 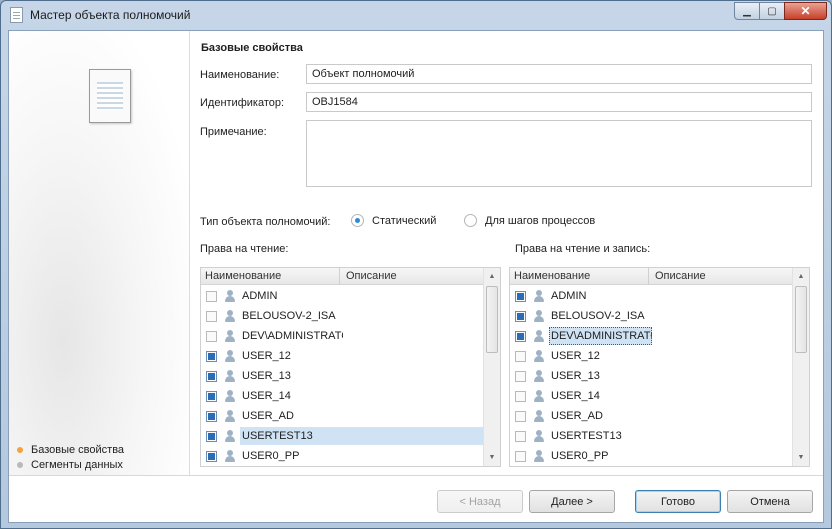 I want to click on window-title: Мастер объекта полномочий, so click(x=110, y=15).